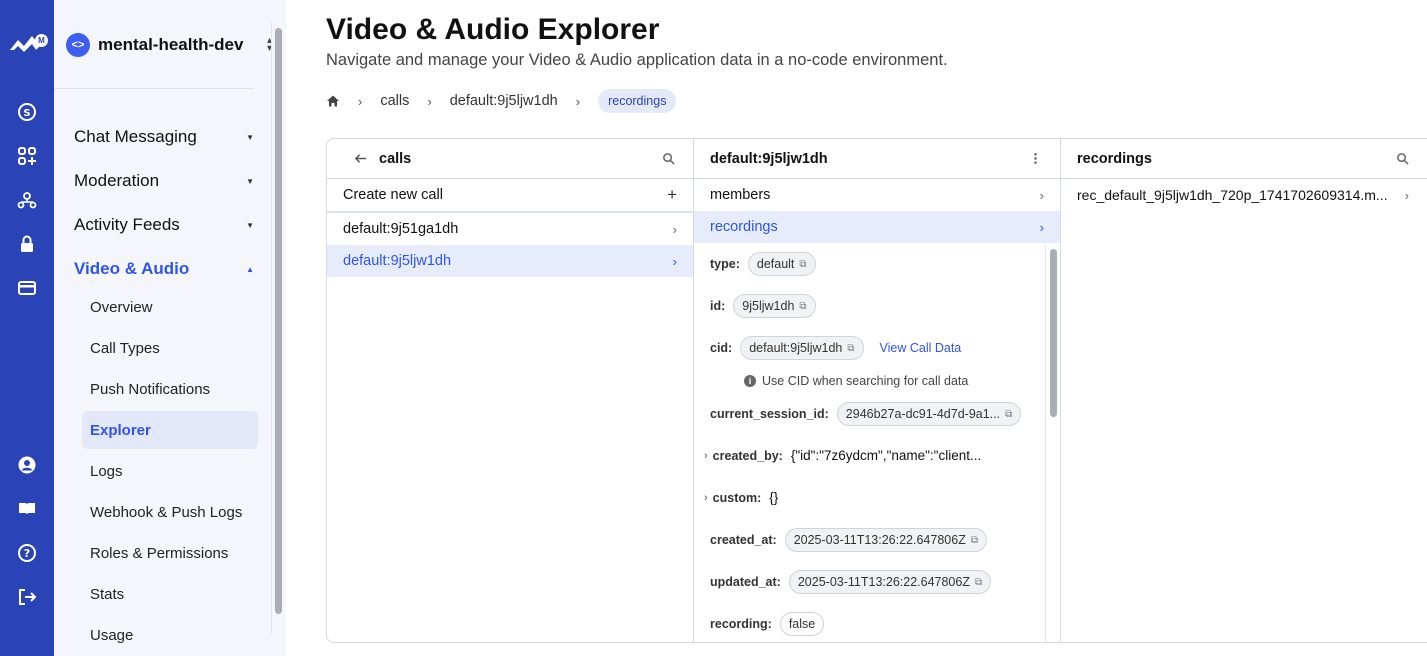 The image size is (1427, 656). Describe the element at coordinates (883, 582) in the screenshot. I see `chip-value: 2025-03-11T13:26:22.647806Z` at that location.